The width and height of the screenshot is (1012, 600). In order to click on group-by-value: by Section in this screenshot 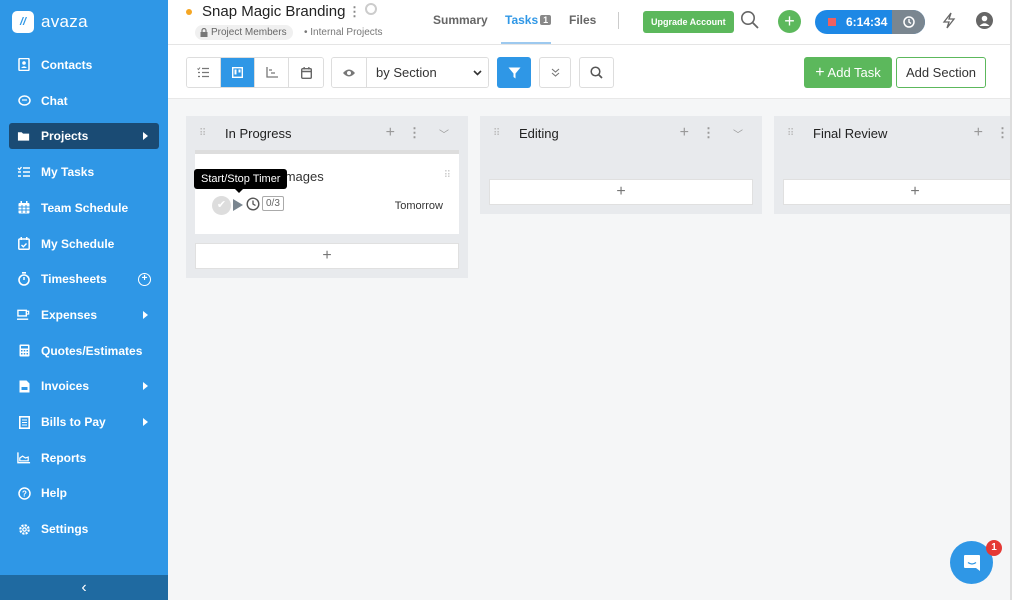, I will do `click(406, 72)`.